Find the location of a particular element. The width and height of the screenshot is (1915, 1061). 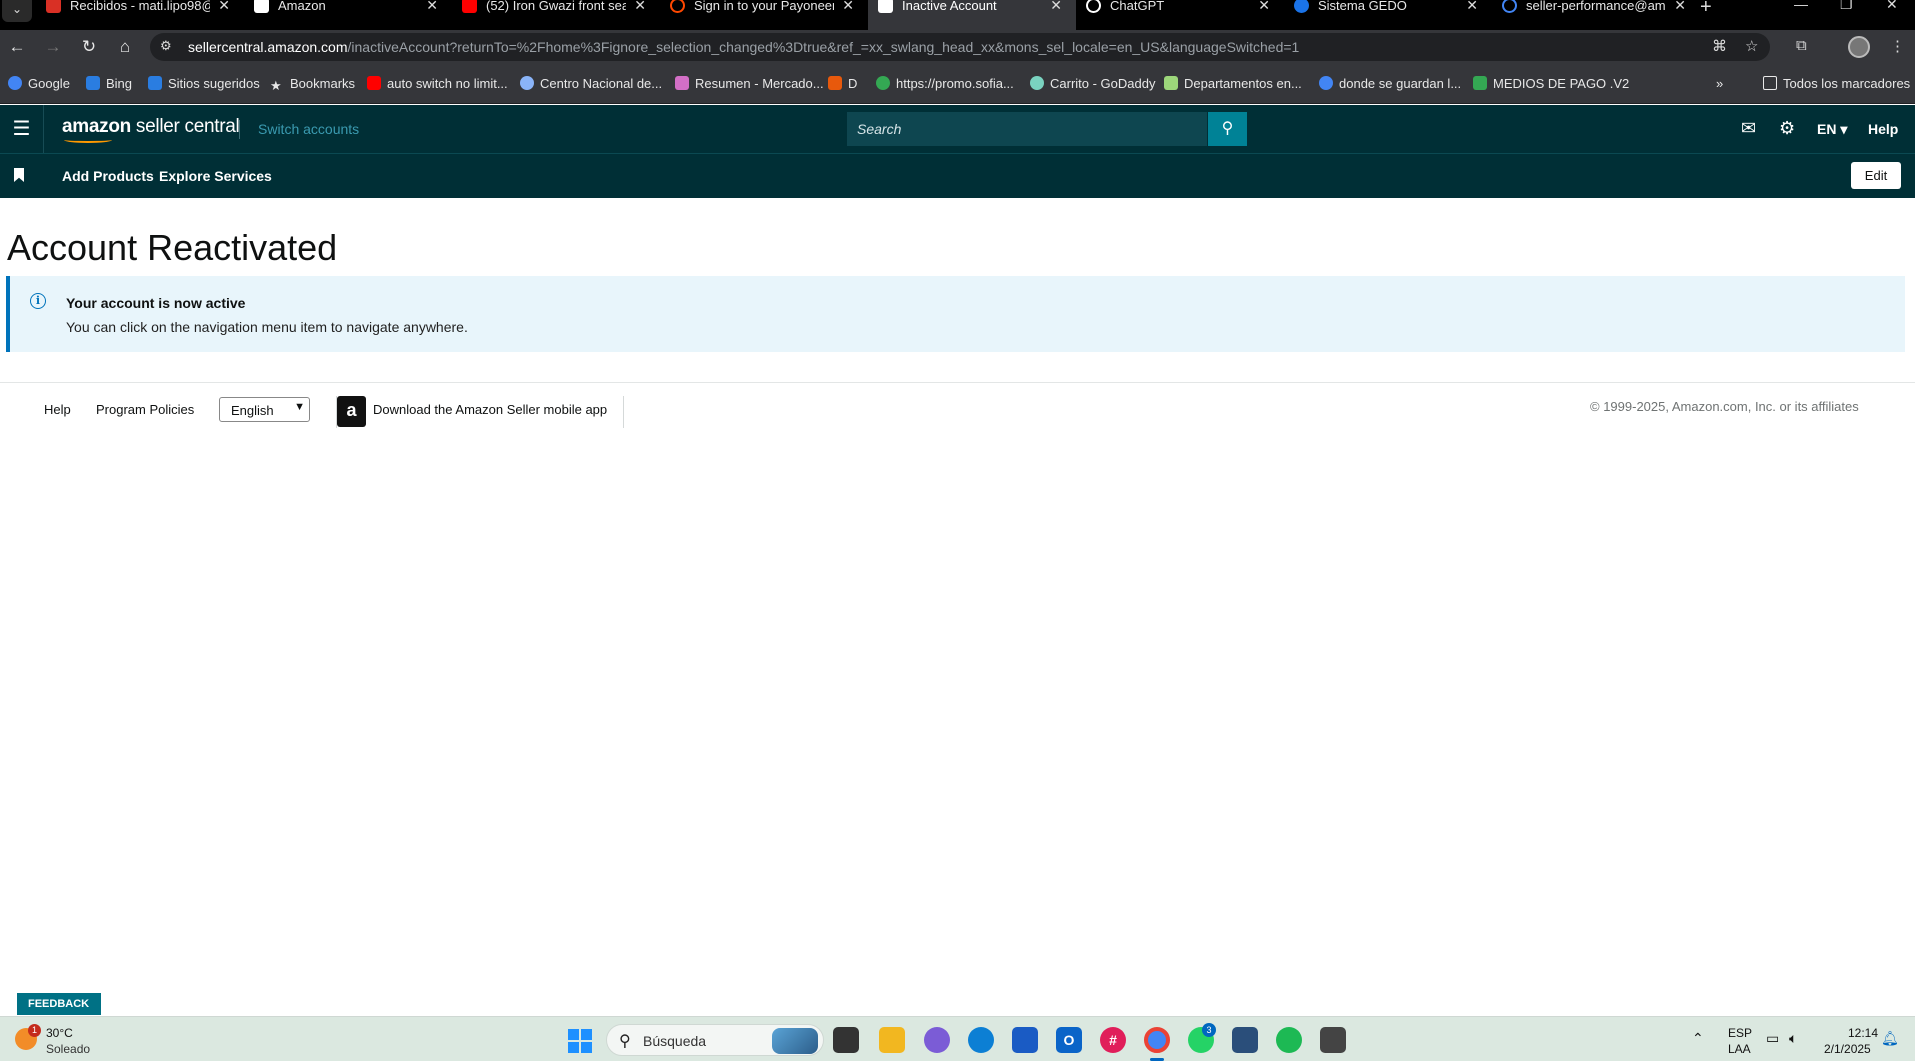

browser-tab: seller-performance@ama ✕ is located at coordinates (1596, 15).